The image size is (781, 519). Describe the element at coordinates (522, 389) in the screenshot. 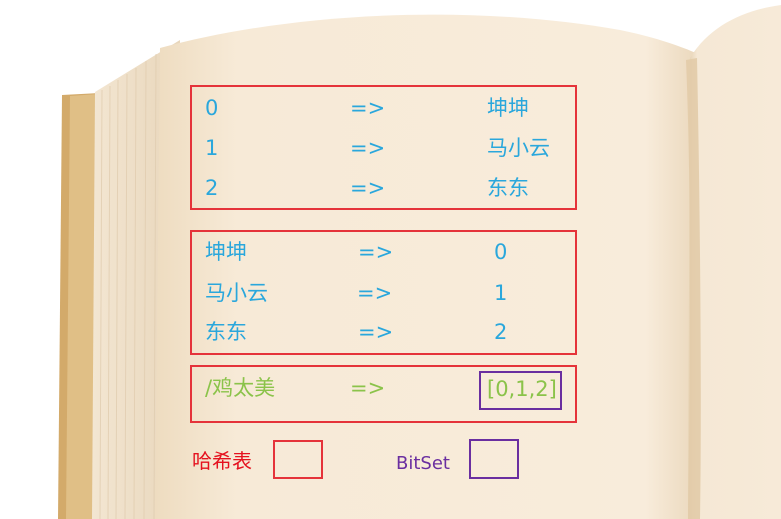

I see `inverted-entry-value: [0,1,2]` at that location.